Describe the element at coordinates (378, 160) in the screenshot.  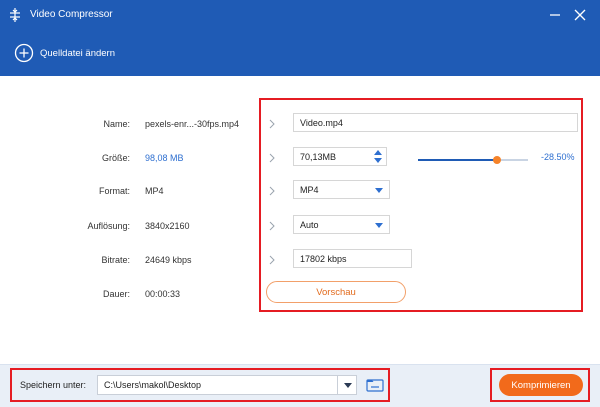
I see `stepper-down-icon` at that location.